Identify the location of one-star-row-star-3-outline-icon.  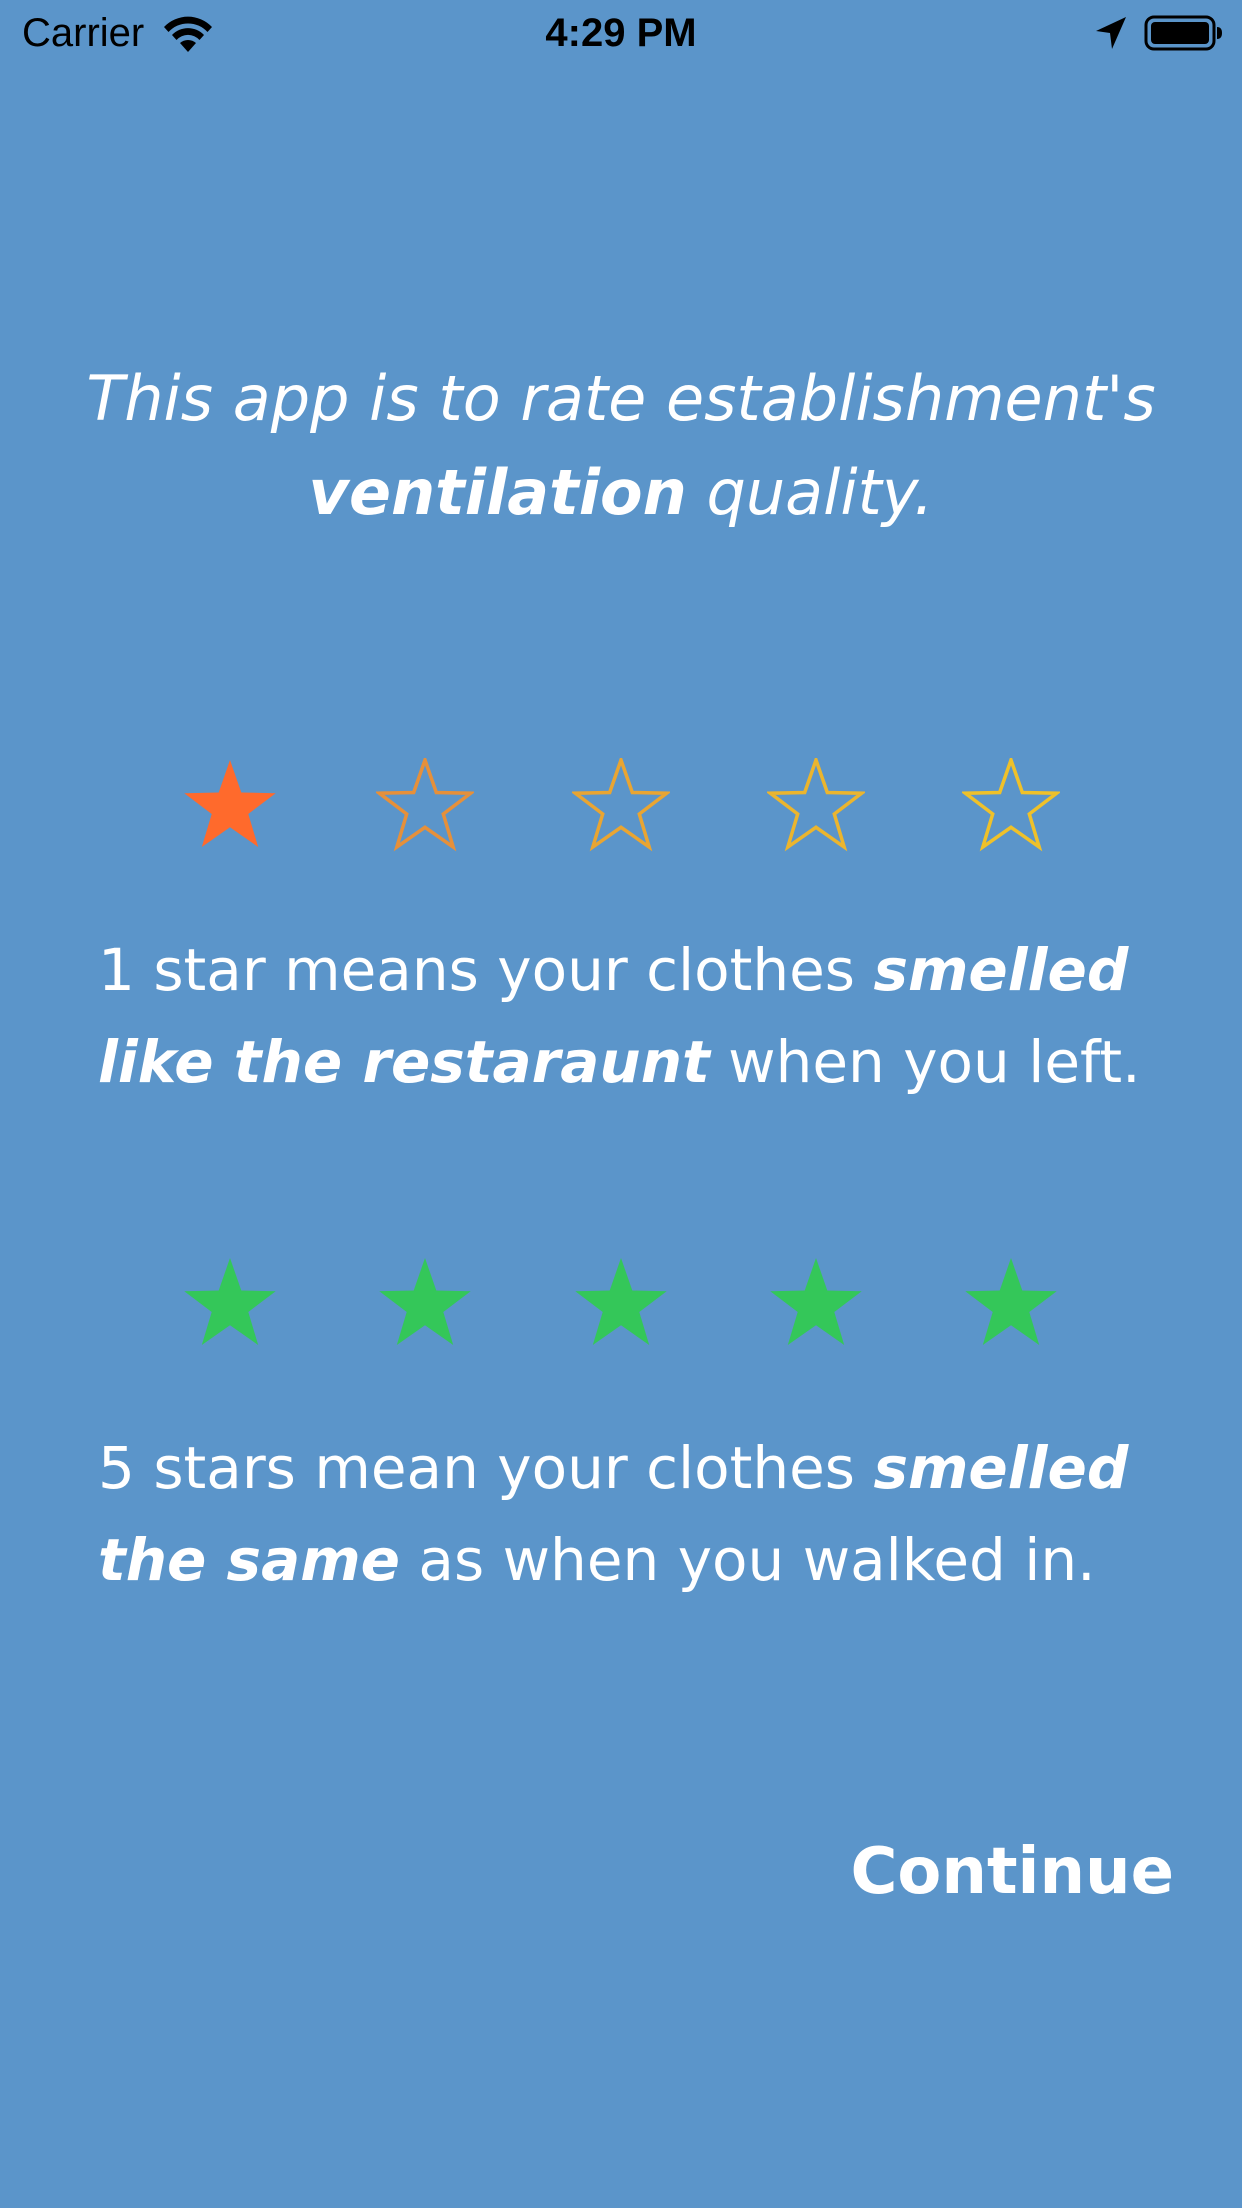
(621, 805).